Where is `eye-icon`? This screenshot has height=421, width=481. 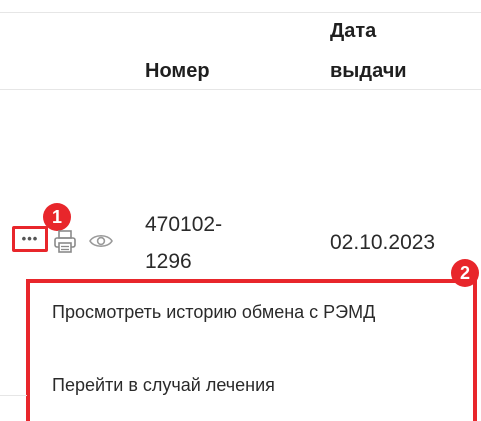 eye-icon is located at coordinates (101, 241).